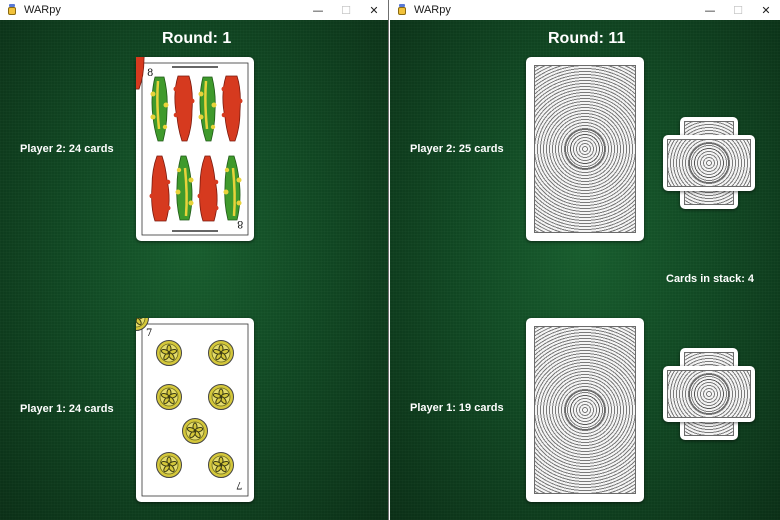 Image resolution: width=780 pixels, height=520 pixels. Describe the element at coordinates (67, 409) in the screenshot. I see `player1-label: Player 1: 24 cards` at that location.